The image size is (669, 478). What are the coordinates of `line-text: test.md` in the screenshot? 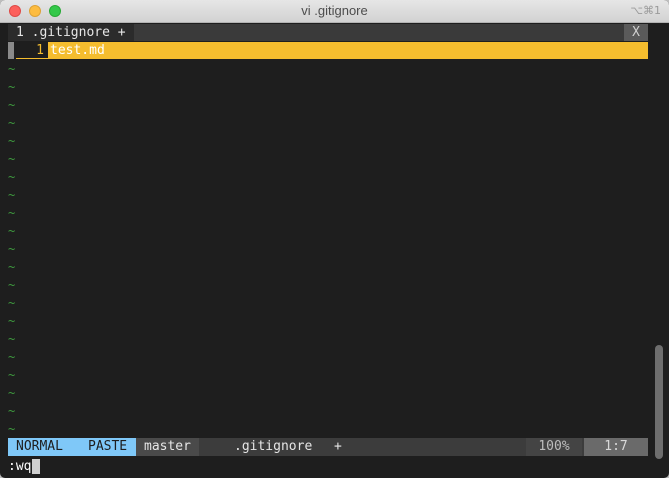 It's located at (77, 50).